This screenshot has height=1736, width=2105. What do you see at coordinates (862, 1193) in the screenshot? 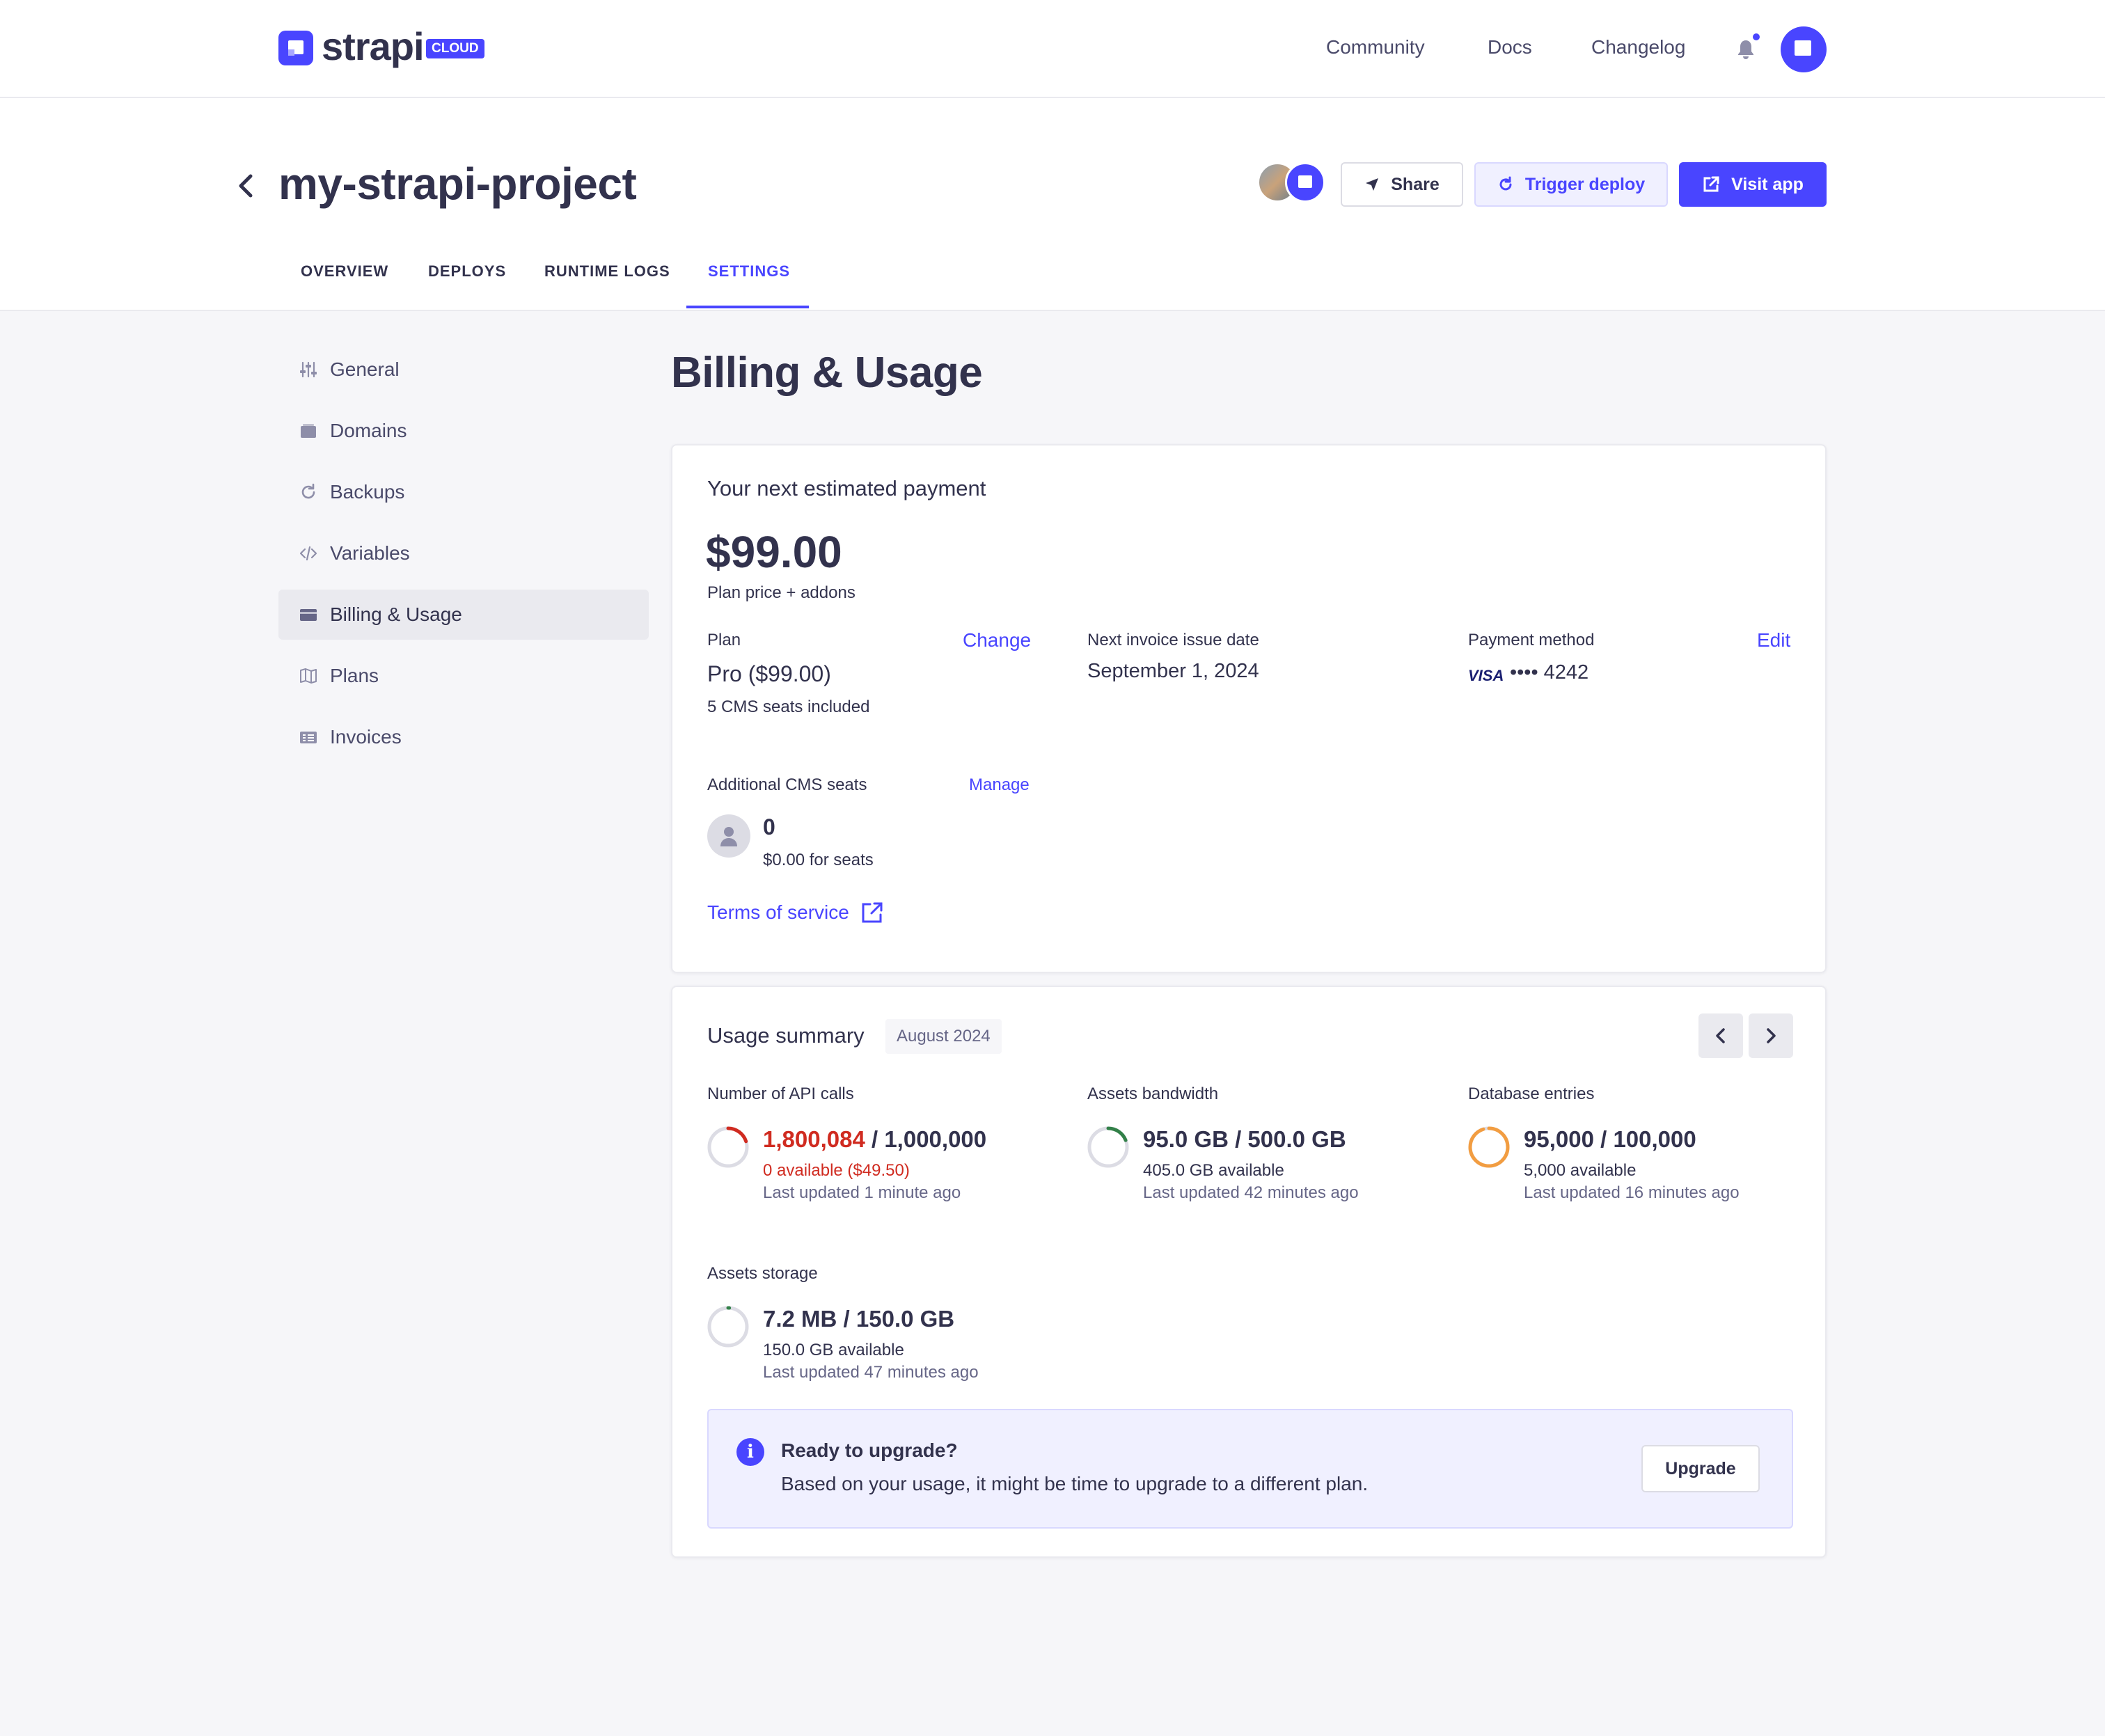
I see `metric-updated-api-calls: Last updated 1 minute ago` at bounding box center [862, 1193].